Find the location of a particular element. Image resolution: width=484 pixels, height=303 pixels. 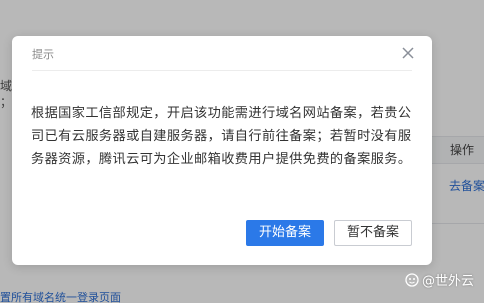

watermark: @世外云 is located at coordinates (439, 282).